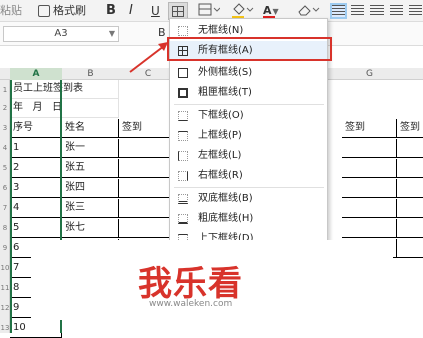  Describe the element at coordinates (57, 107) in the screenshot. I see `day-label: 日` at that location.